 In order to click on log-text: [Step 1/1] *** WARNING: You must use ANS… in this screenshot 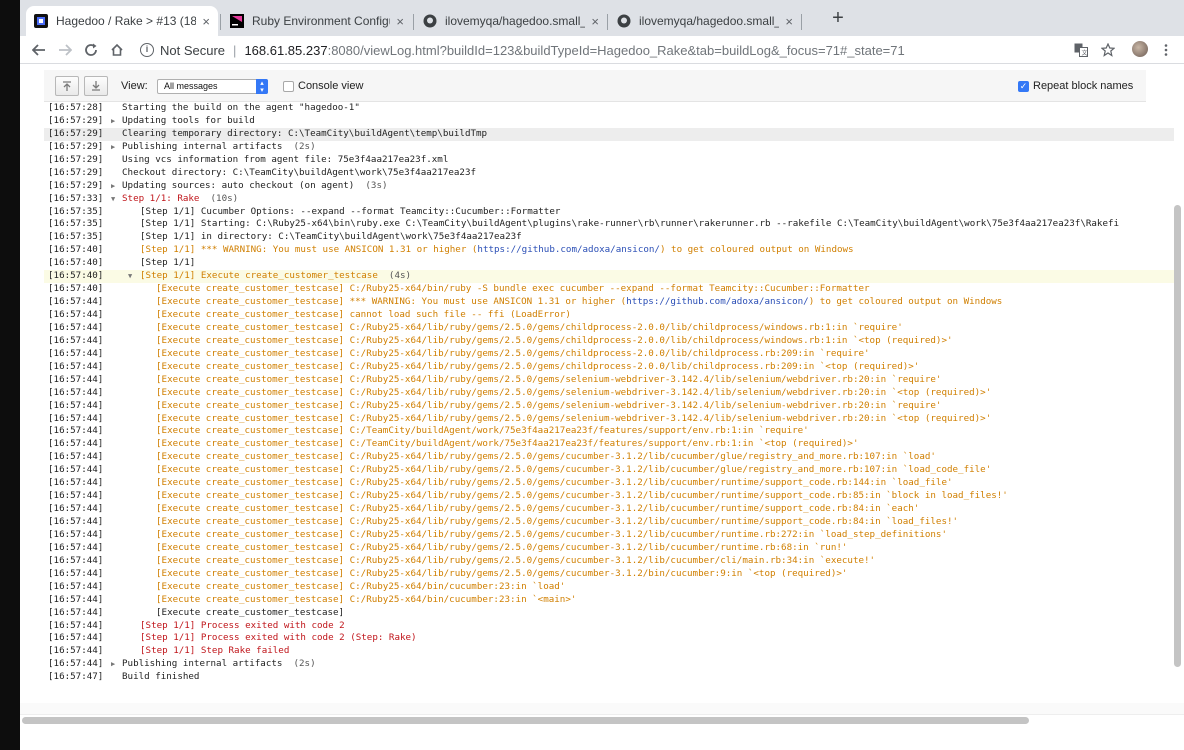, I will do `click(309, 250)`.